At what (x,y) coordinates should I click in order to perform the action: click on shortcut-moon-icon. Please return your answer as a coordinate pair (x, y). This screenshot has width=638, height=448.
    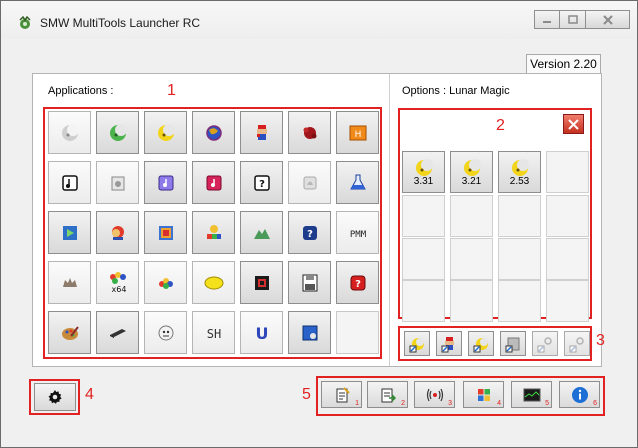
    Looking at the image, I should click on (416, 344).